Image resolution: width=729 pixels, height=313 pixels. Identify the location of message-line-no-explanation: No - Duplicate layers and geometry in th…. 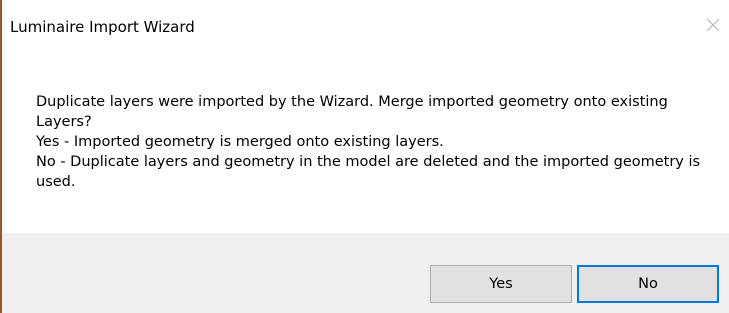
(368, 172).